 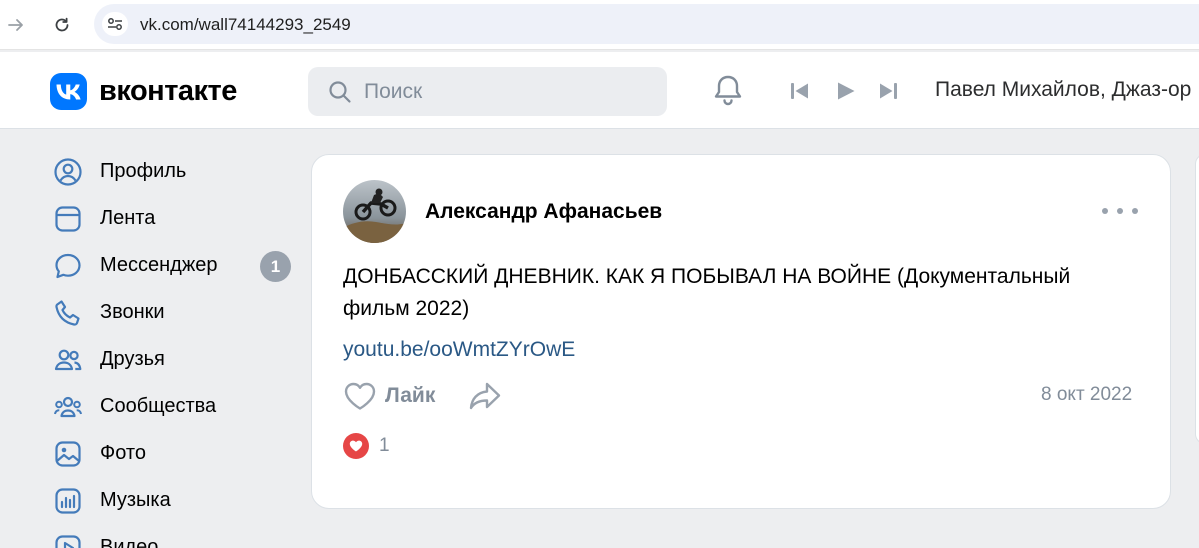 I want to click on site-settings-icon, so click(x=115, y=24).